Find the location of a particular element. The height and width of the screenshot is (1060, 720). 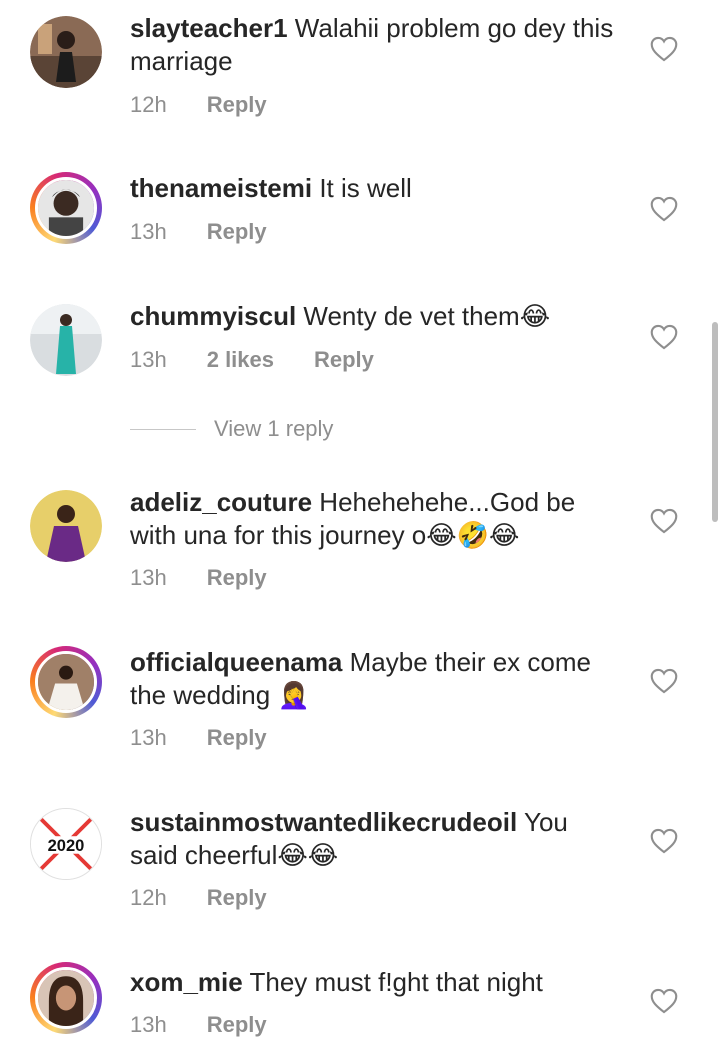

avatar-2020-text: 2020 is located at coordinates (66, 845).